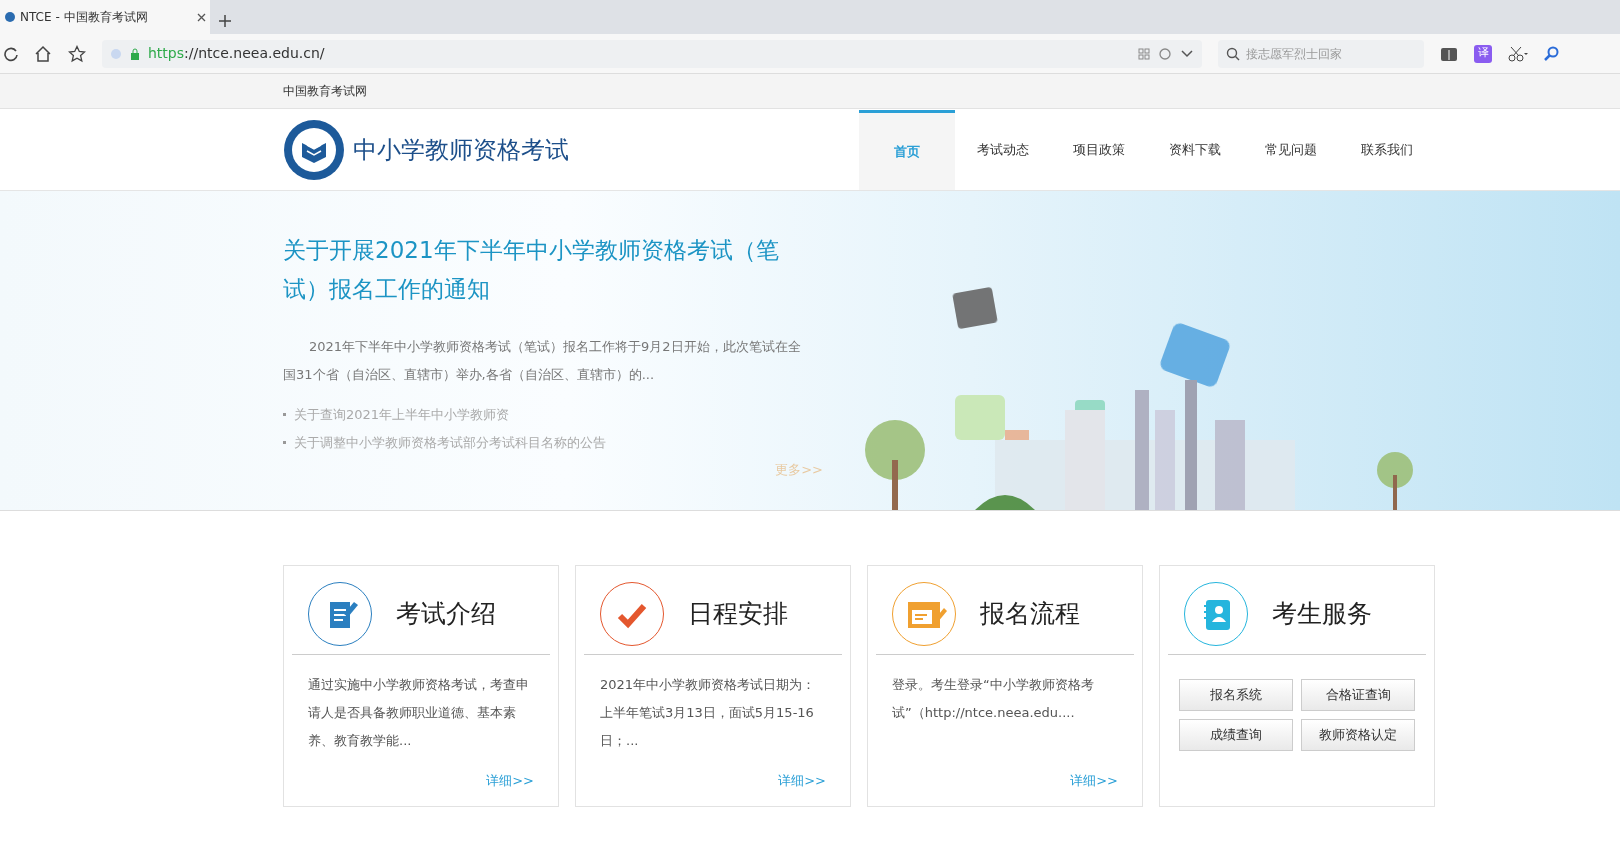 The image size is (1620, 850). Describe the element at coordinates (1518, 53) in the screenshot. I see `scissors-icon` at that location.